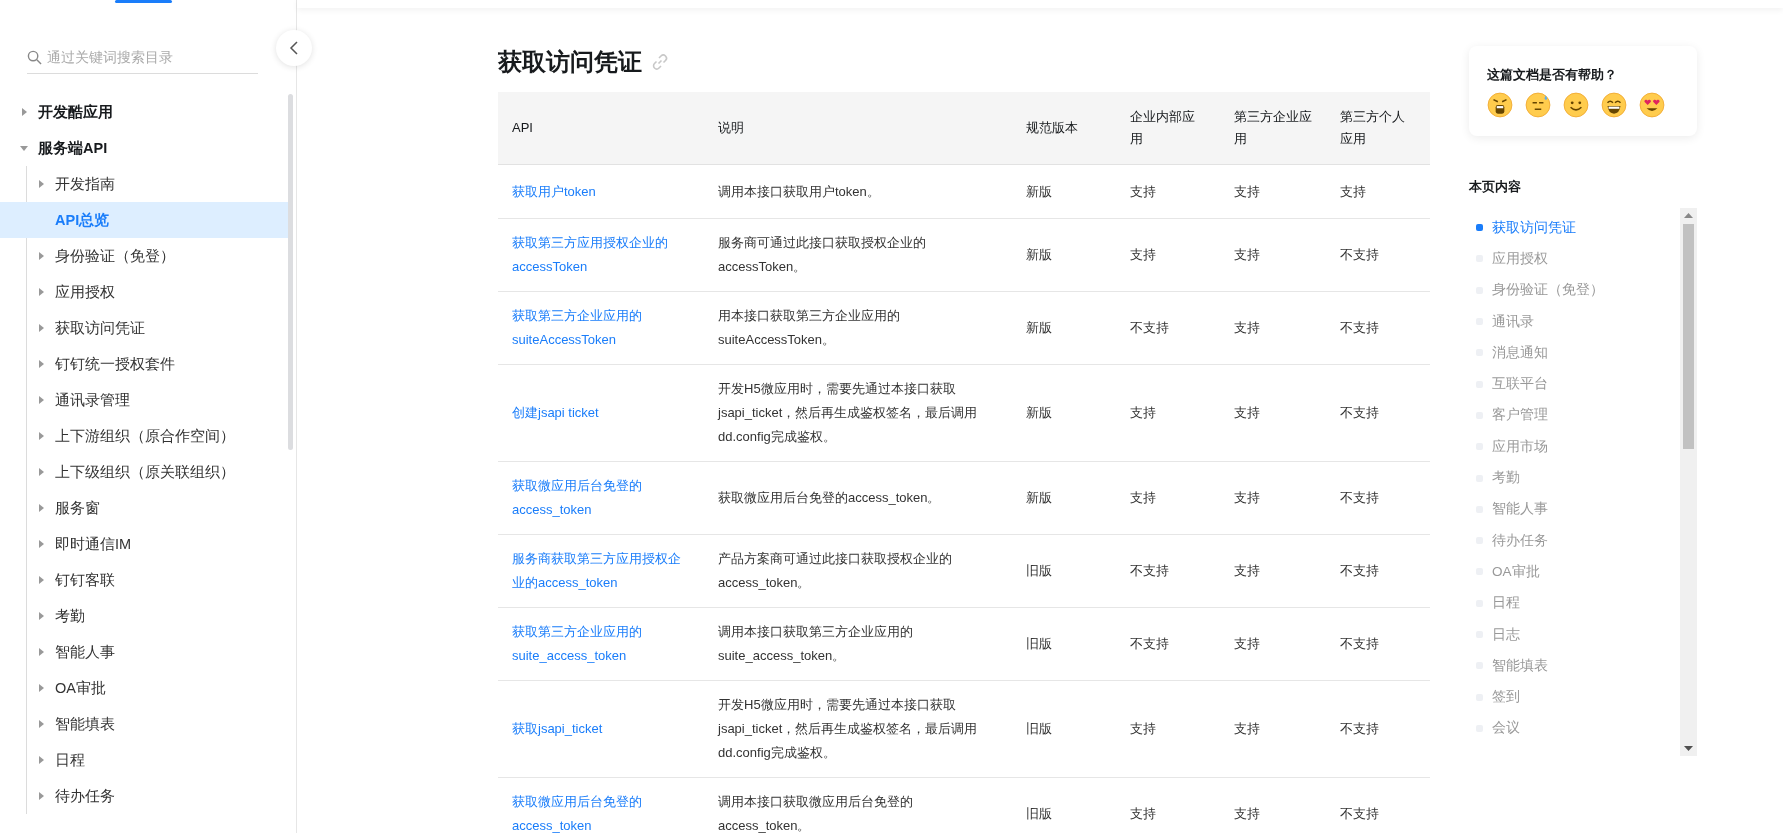 Image resolution: width=1783 pixels, height=833 pixels. What do you see at coordinates (1574, 415) in the screenshot?
I see `toc-item: 客户管理` at bounding box center [1574, 415].